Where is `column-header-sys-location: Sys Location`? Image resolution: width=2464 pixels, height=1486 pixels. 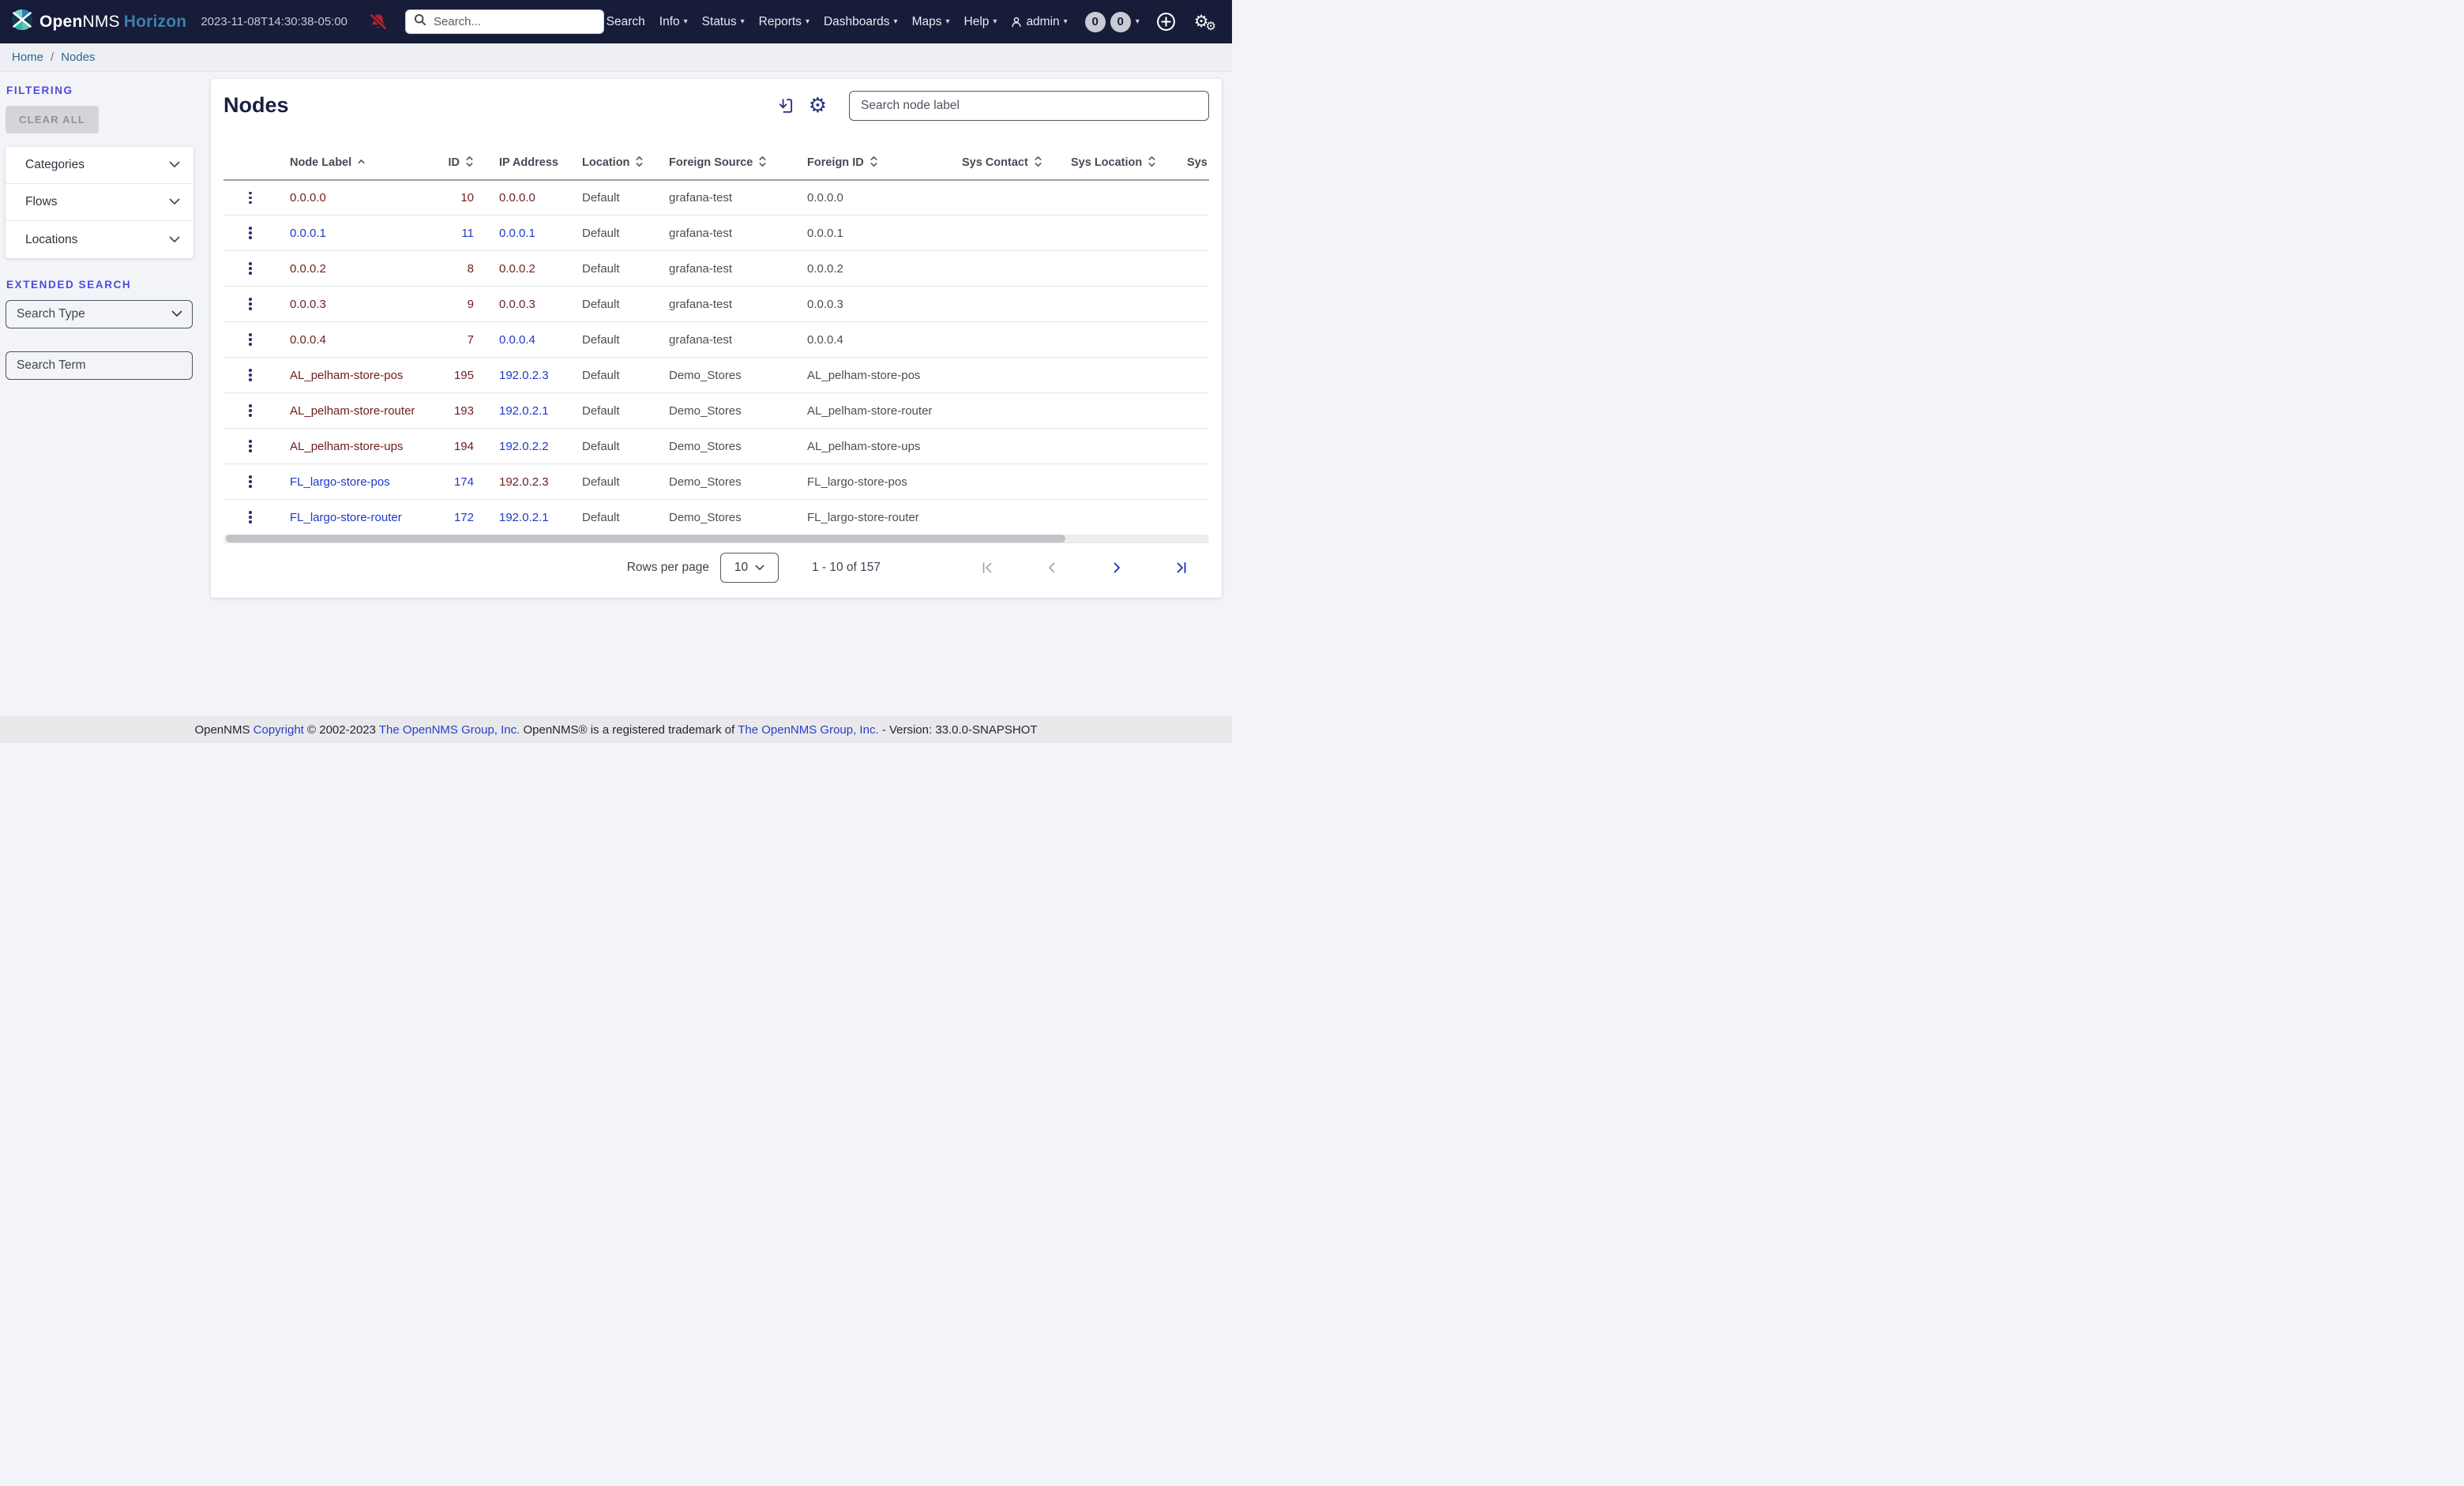
column-header-sys-location: Sys Location is located at coordinates (1113, 163).